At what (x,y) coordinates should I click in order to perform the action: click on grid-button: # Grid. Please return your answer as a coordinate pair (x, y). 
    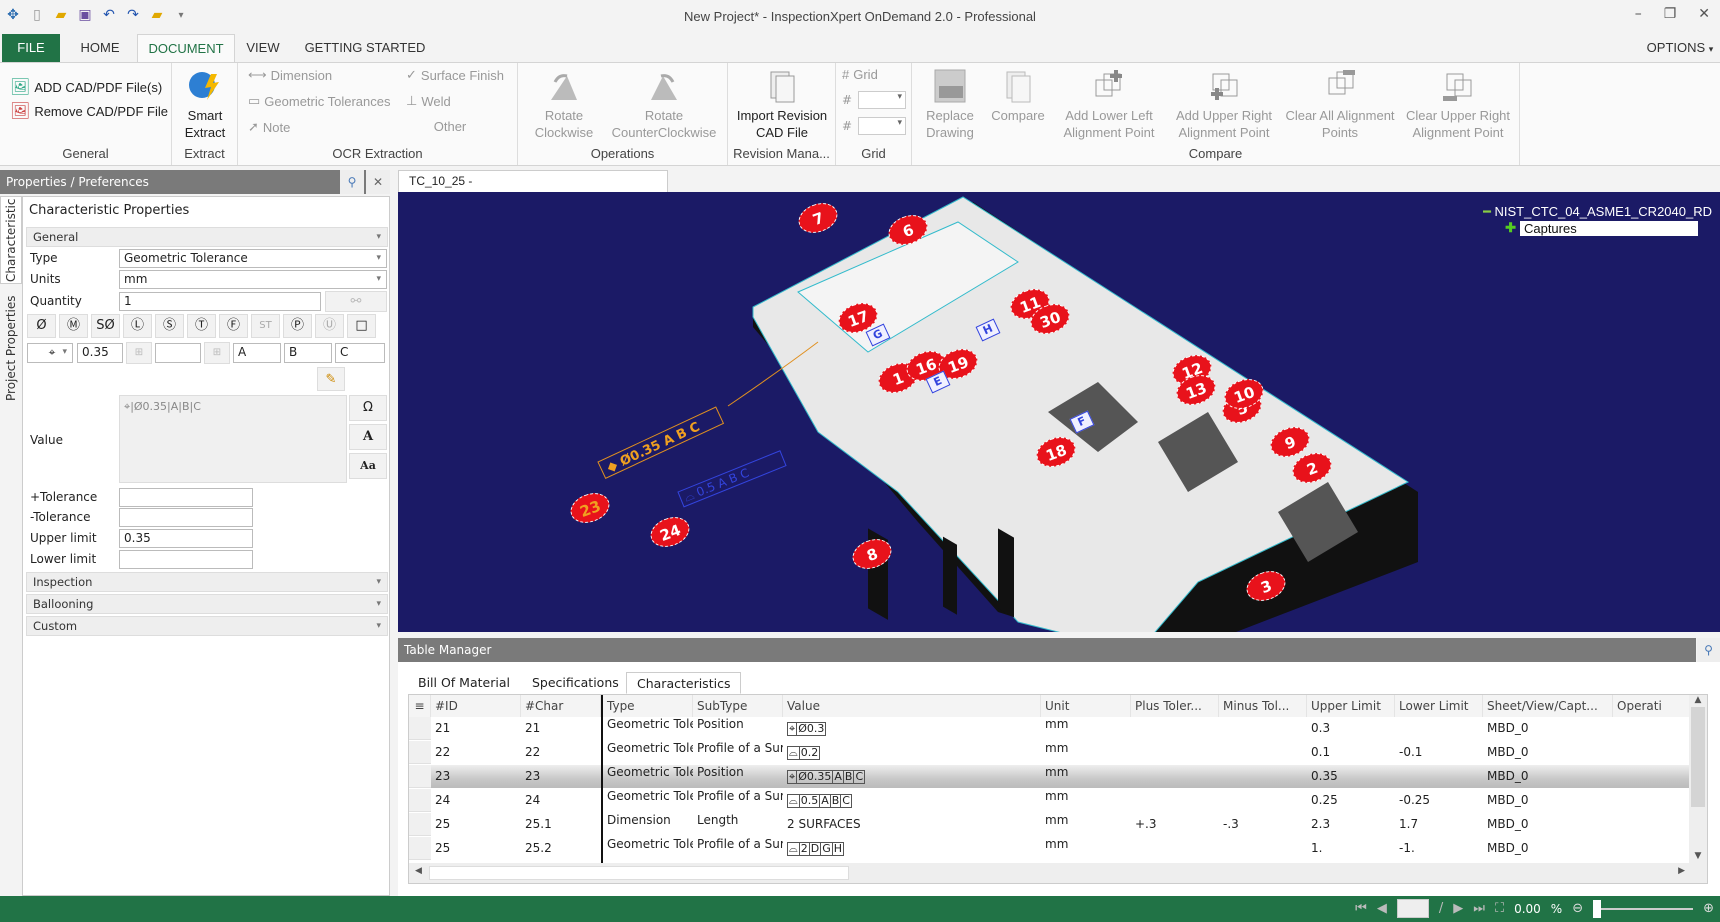
    Looking at the image, I should click on (860, 74).